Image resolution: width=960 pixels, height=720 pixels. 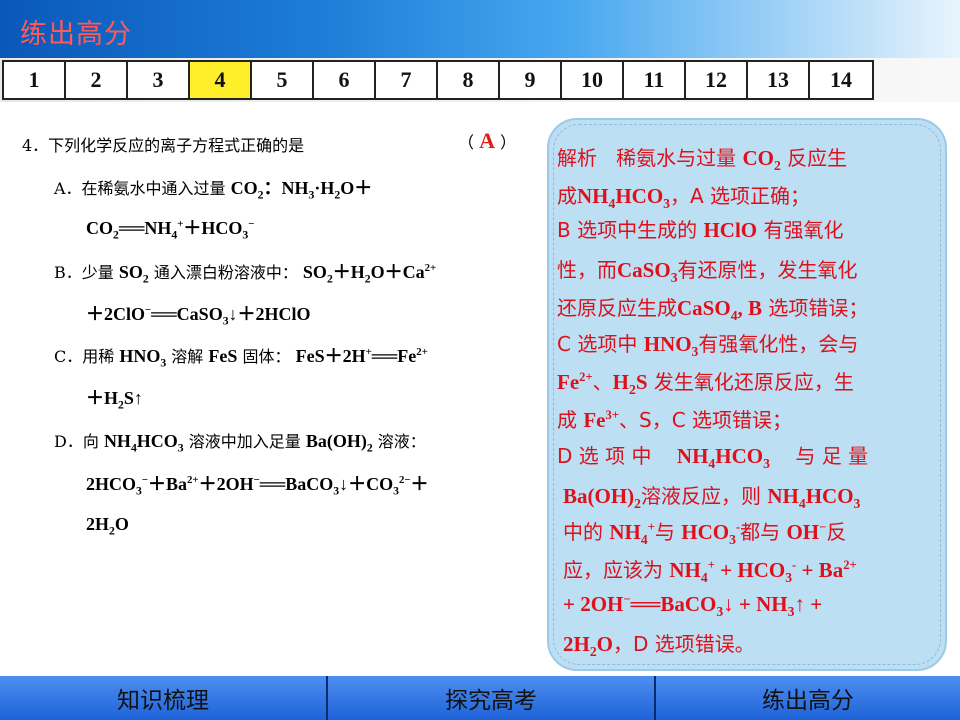 What do you see at coordinates (712, 498) in the screenshot?
I see `analysis-line-10: Ba(OH)2溶液反应，则 NH4HCO3` at bounding box center [712, 498].